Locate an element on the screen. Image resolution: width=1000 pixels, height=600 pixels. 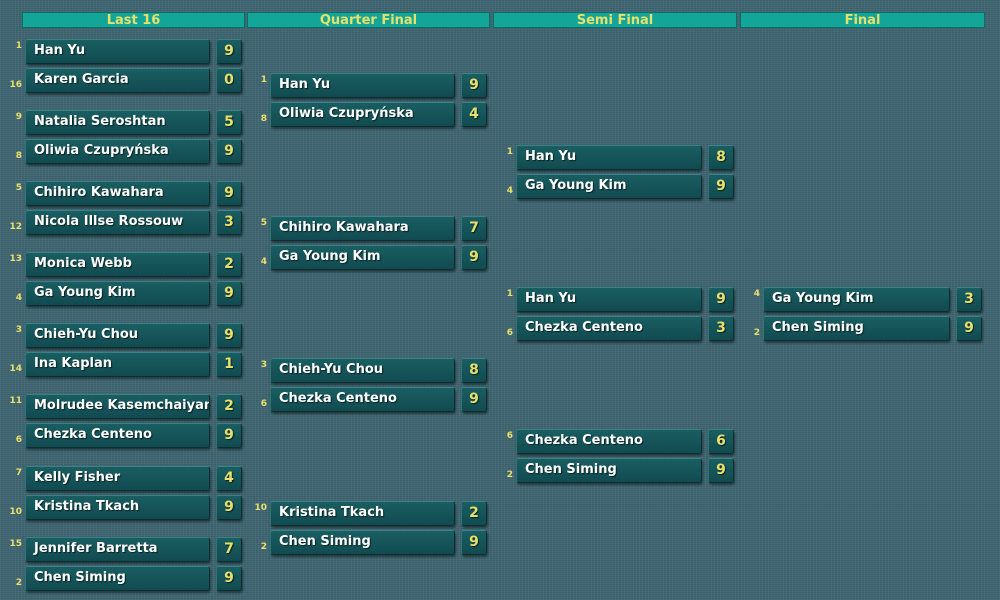
round-header-2: Semi Final is located at coordinates (615, 20).